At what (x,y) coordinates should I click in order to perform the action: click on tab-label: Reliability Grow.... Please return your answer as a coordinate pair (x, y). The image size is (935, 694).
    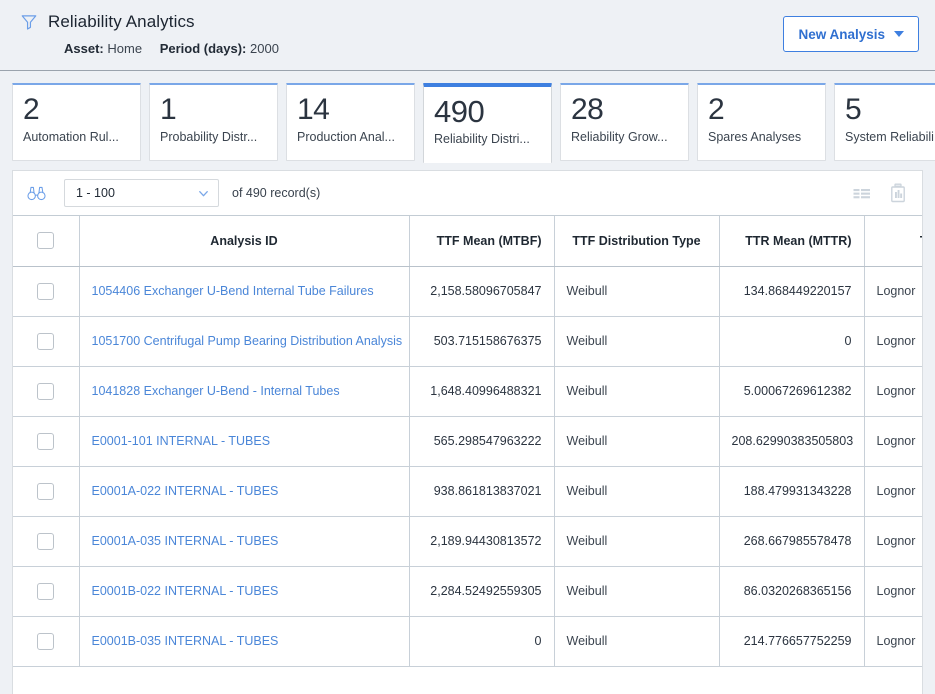
    Looking at the image, I should click on (619, 137).